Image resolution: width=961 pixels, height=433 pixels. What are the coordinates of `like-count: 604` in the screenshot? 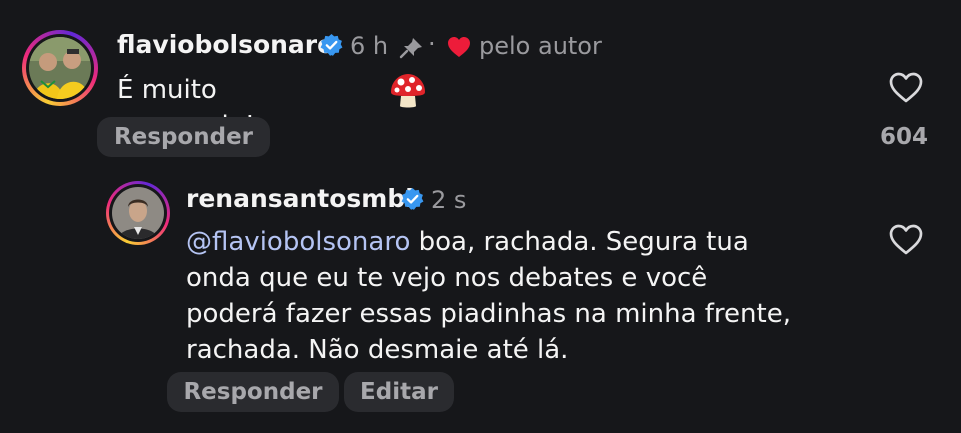 It's located at (904, 137).